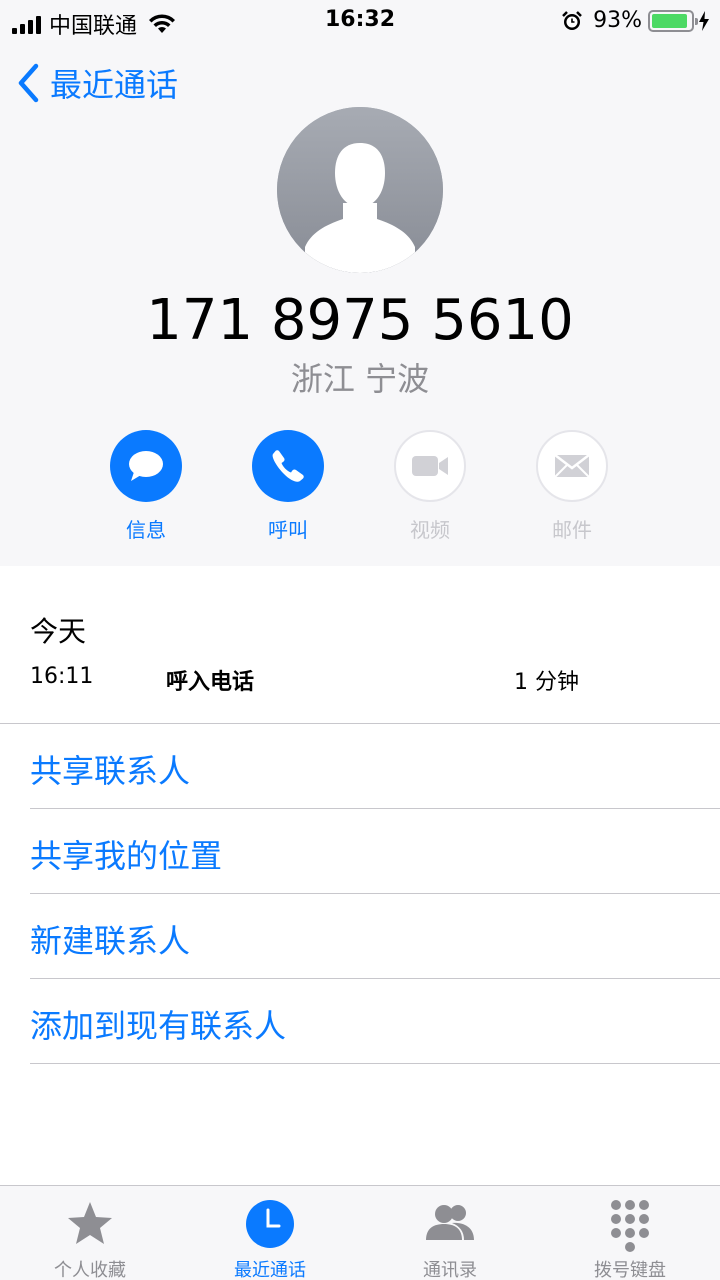  I want to click on person-silhouette-icon, so click(360, 190).